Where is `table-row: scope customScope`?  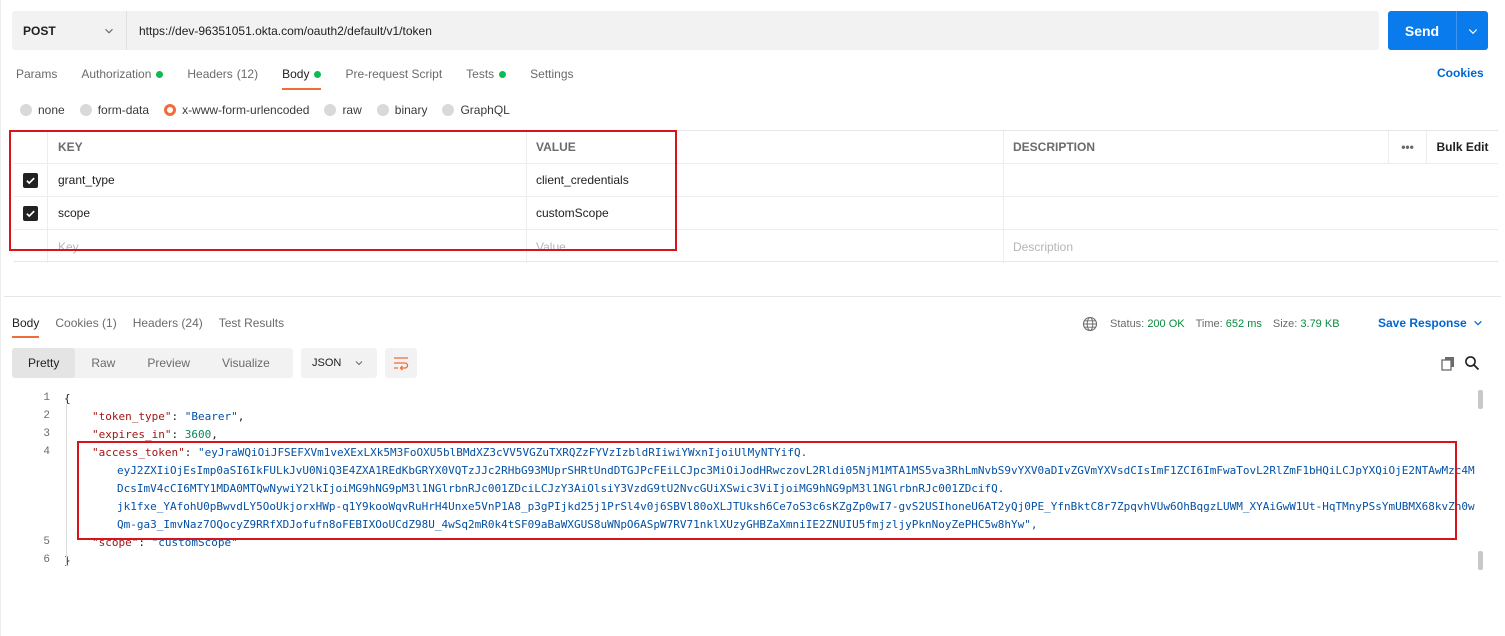 table-row: scope customScope is located at coordinates (756, 213).